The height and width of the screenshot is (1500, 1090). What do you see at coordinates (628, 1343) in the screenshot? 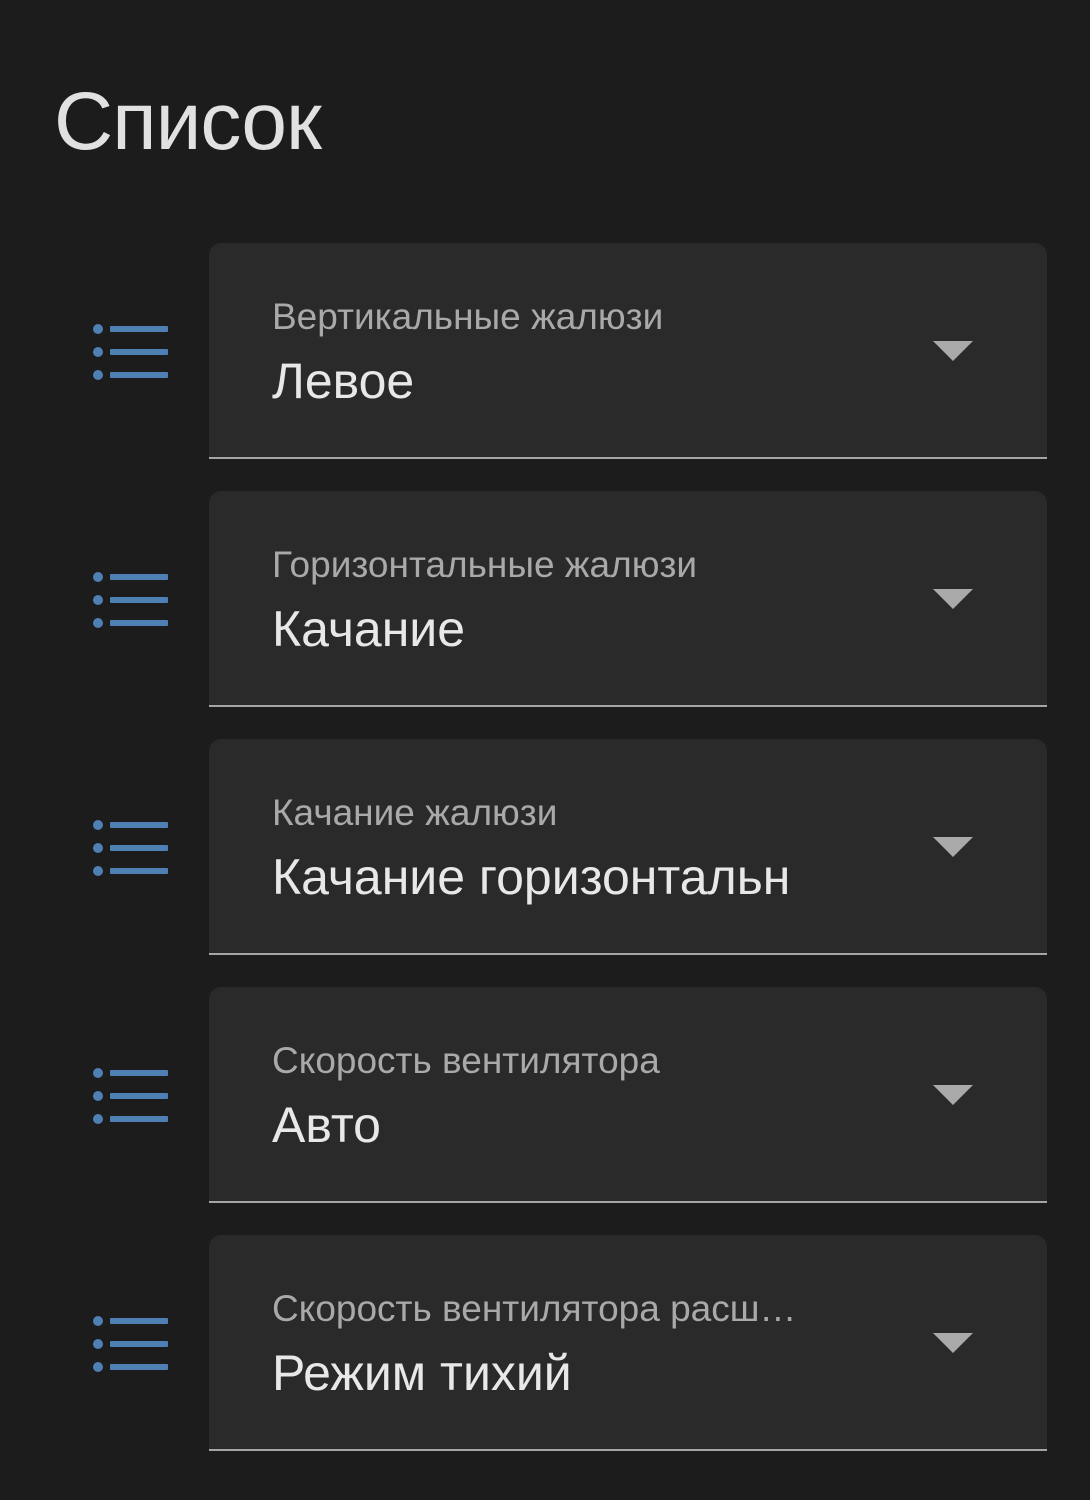
I see `fan-speed-extended-select: Скорость вентилятора расш… Режим тихий` at bounding box center [628, 1343].